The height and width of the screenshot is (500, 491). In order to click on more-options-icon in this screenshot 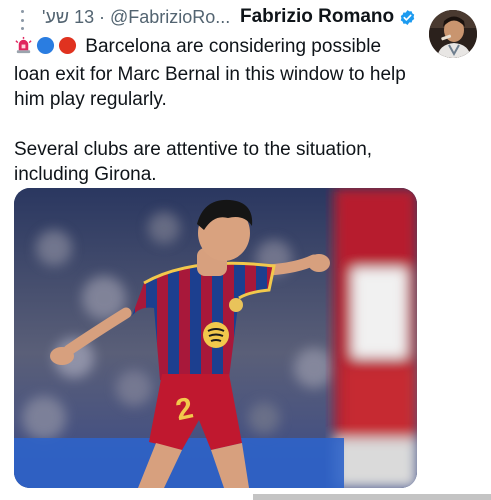, I will do `click(22, 20)`.